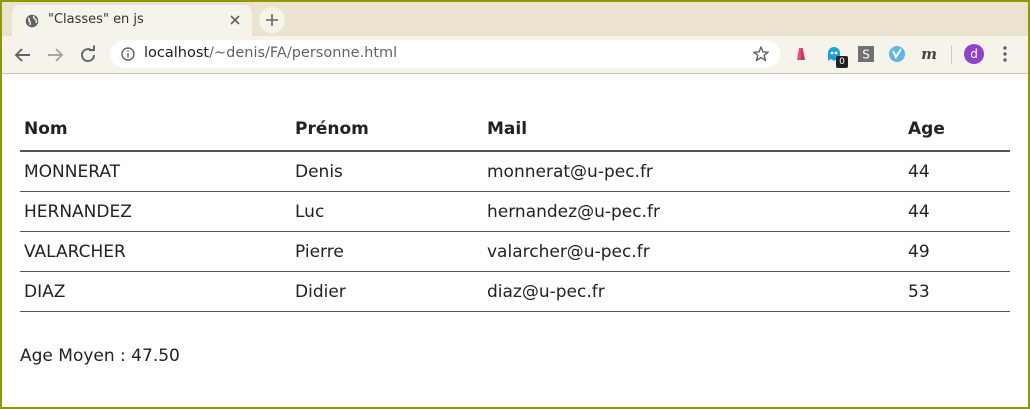  I want to click on new-tab-button, so click(272, 20).